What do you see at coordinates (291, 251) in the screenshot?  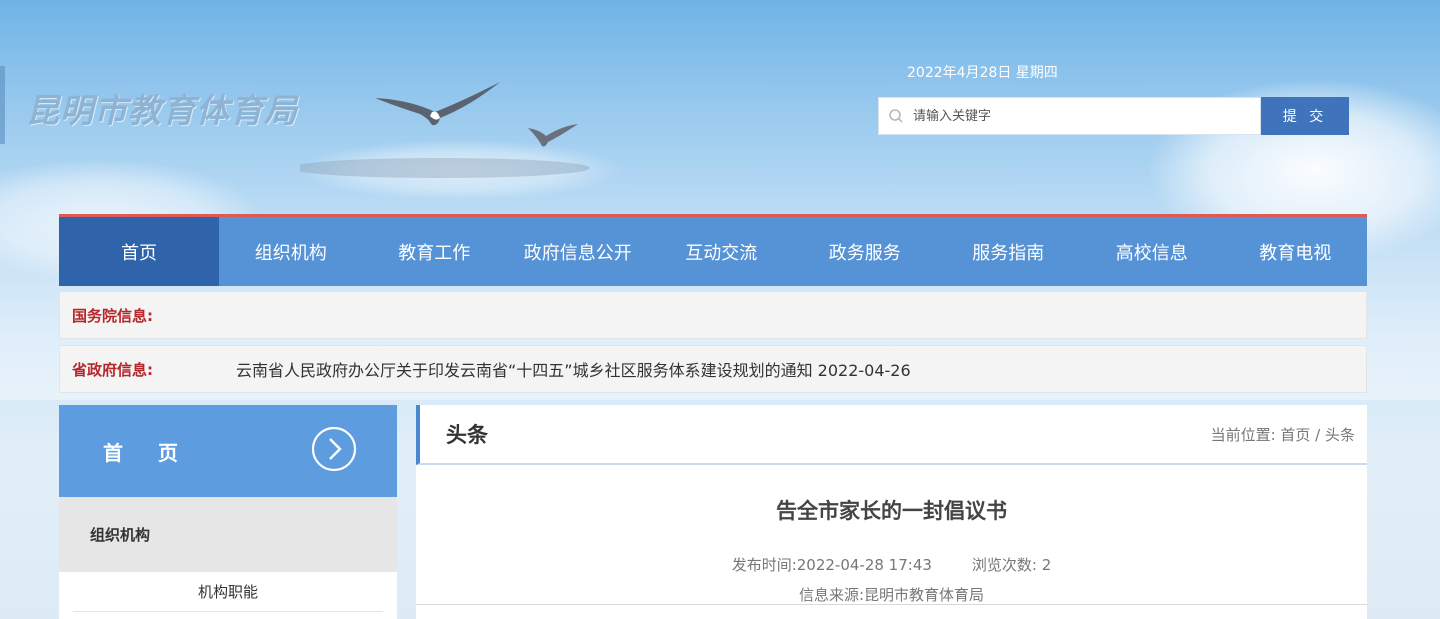 I see `nav-item-organization: 组织机构` at bounding box center [291, 251].